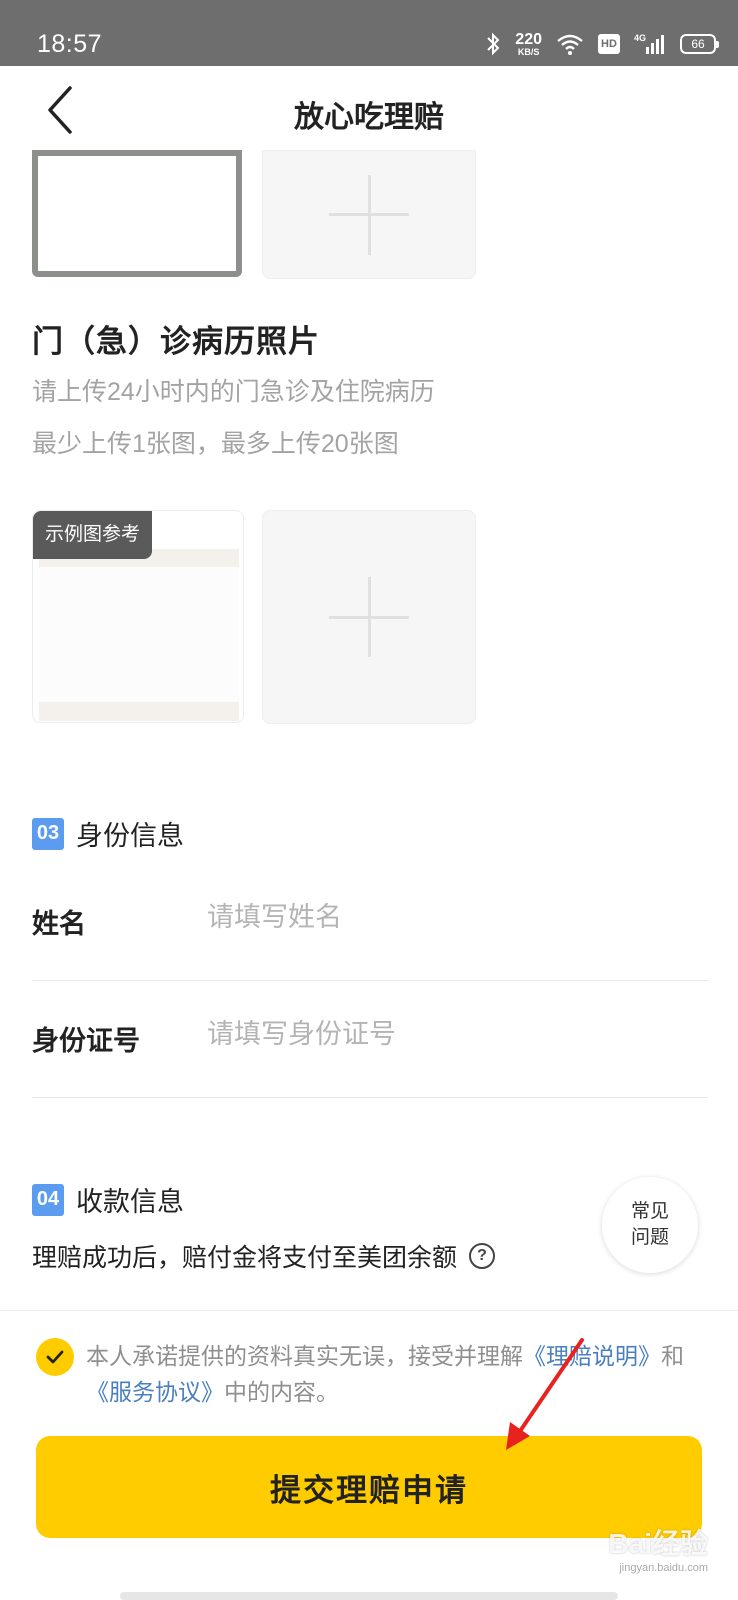 This screenshot has width=738, height=1600. Describe the element at coordinates (369, 117) in the screenshot. I see `page-title: 放心吃理赔` at that location.